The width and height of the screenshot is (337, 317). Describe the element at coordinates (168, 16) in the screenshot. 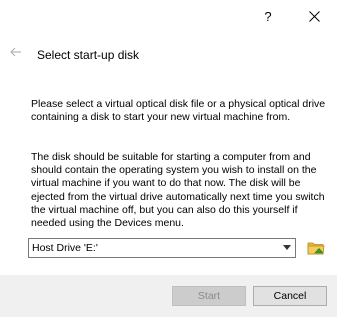

I see `title-bar: ?` at that location.